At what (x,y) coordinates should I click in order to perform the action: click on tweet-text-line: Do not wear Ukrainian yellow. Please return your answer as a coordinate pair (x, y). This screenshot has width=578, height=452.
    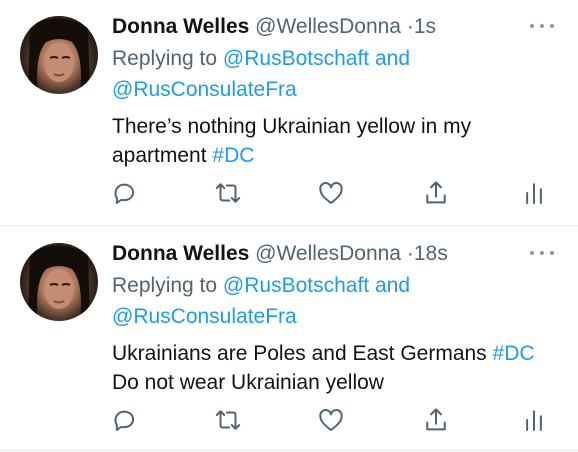
    Looking at the image, I should click on (248, 382).